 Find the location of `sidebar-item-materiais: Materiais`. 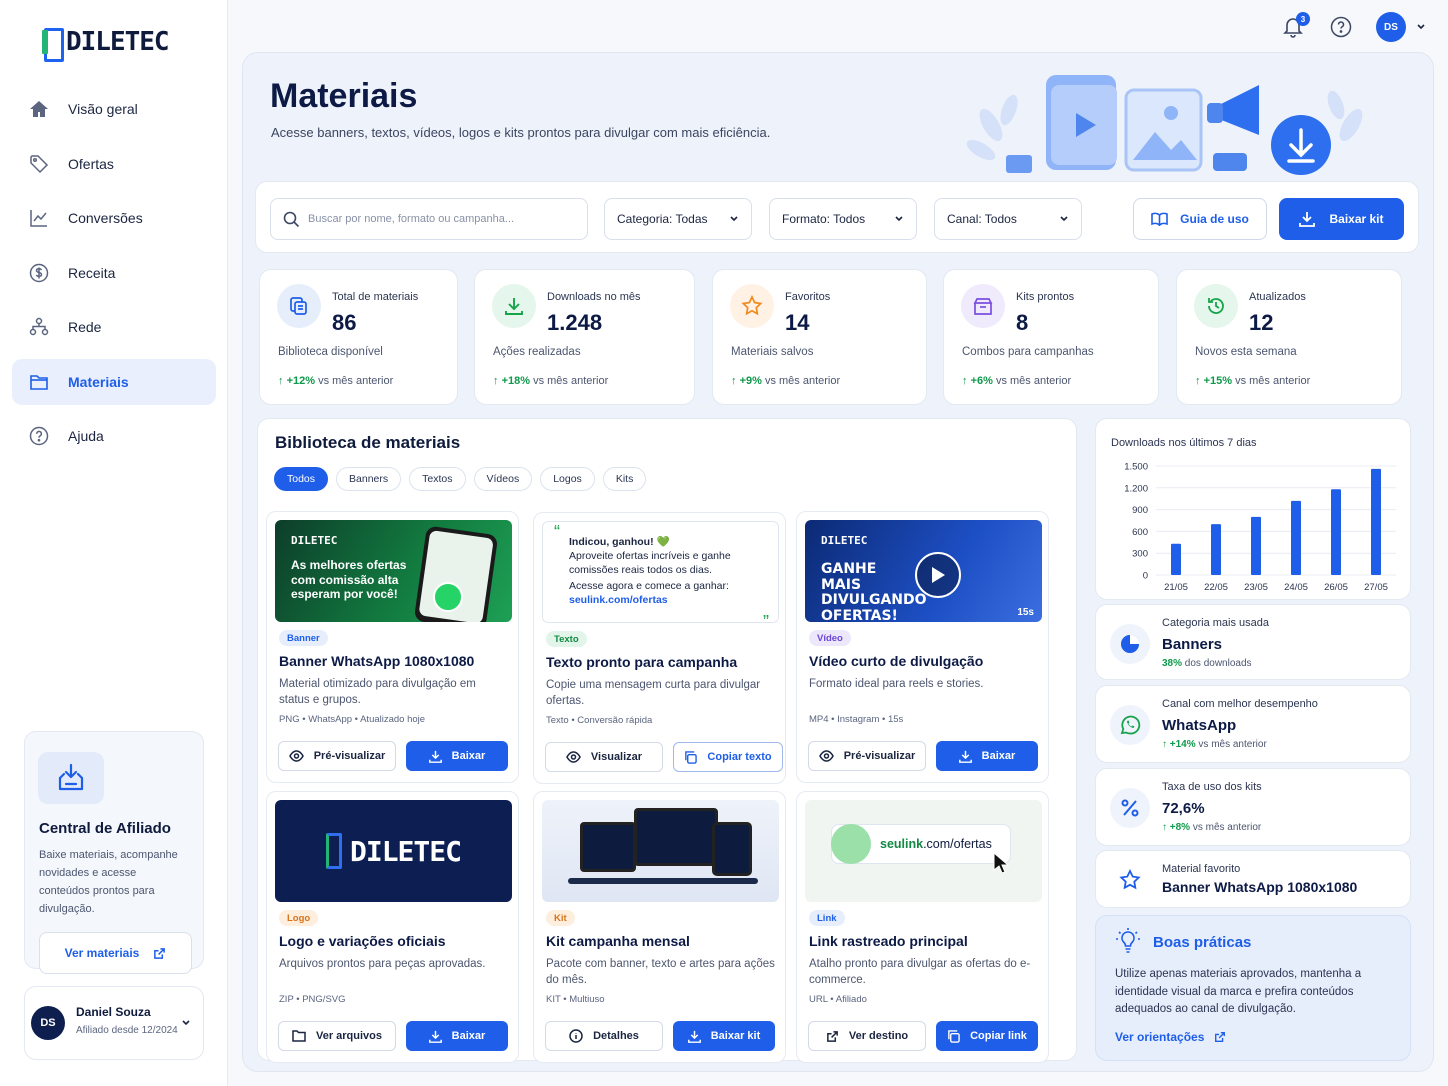

sidebar-item-materiais: Materiais is located at coordinates (114, 381).